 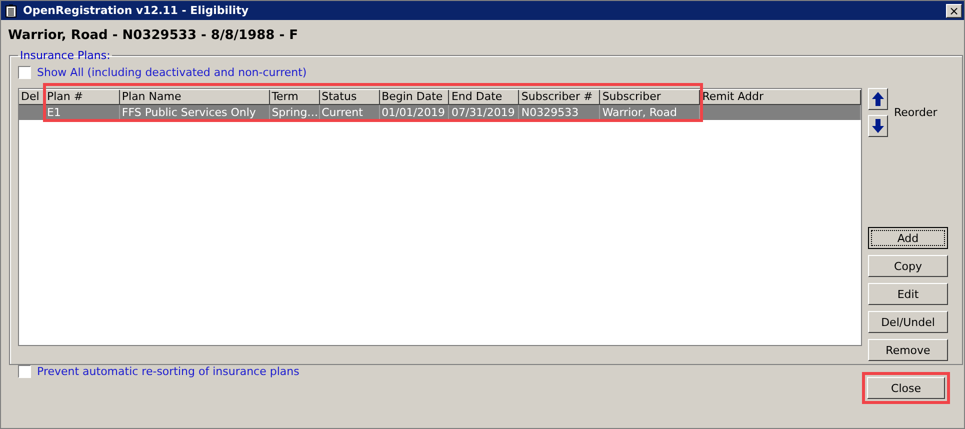 What do you see at coordinates (350, 97) in the screenshot?
I see `column-header: Status` at bounding box center [350, 97].